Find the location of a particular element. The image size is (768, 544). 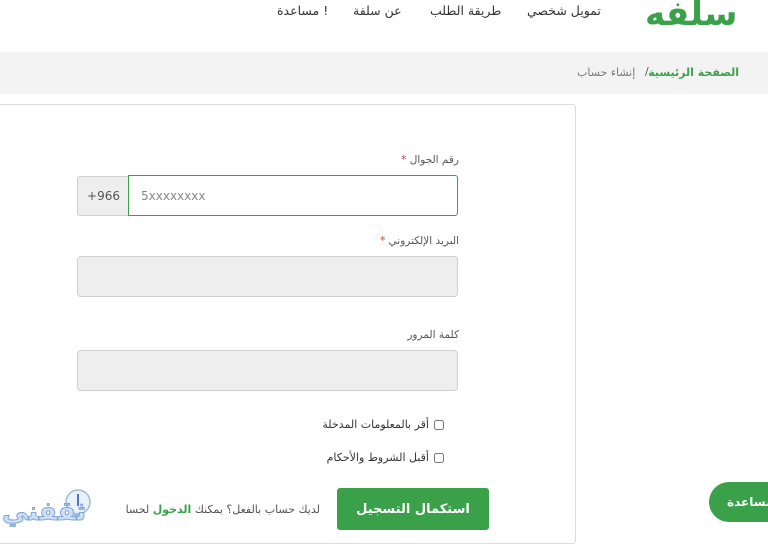

watermark-logo: ثقفني is located at coordinates (50, 505).